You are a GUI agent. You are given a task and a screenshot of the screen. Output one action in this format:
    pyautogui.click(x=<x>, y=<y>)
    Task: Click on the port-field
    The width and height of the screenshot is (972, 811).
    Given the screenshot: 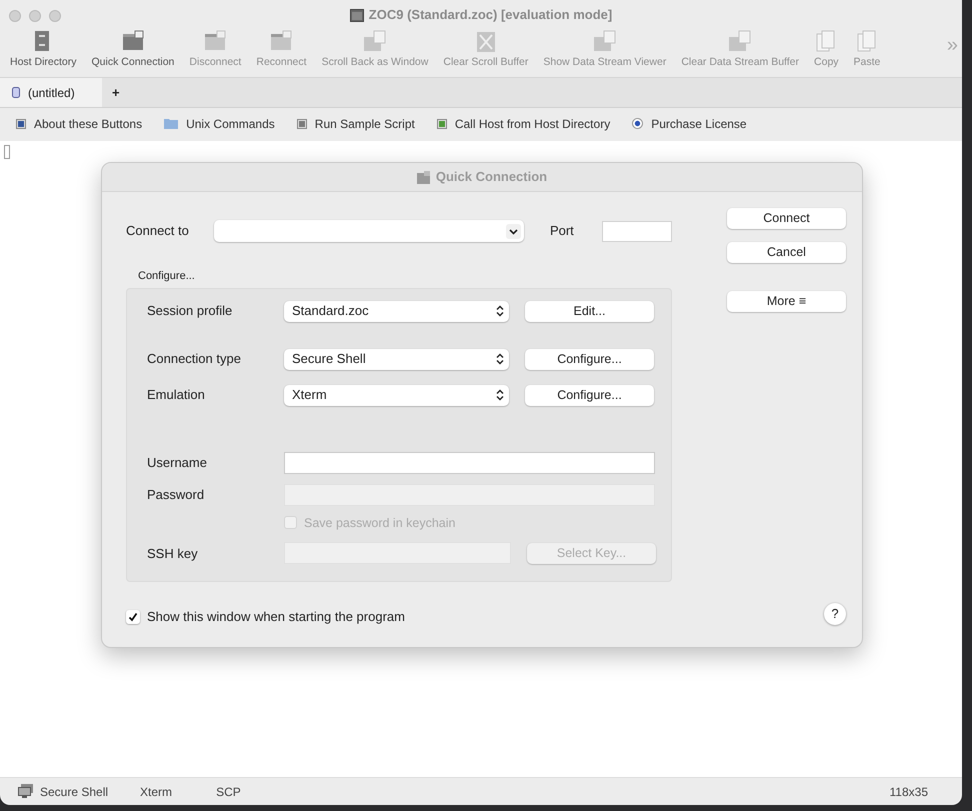 What is the action you would take?
    pyautogui.click(x=637, y=231)
    